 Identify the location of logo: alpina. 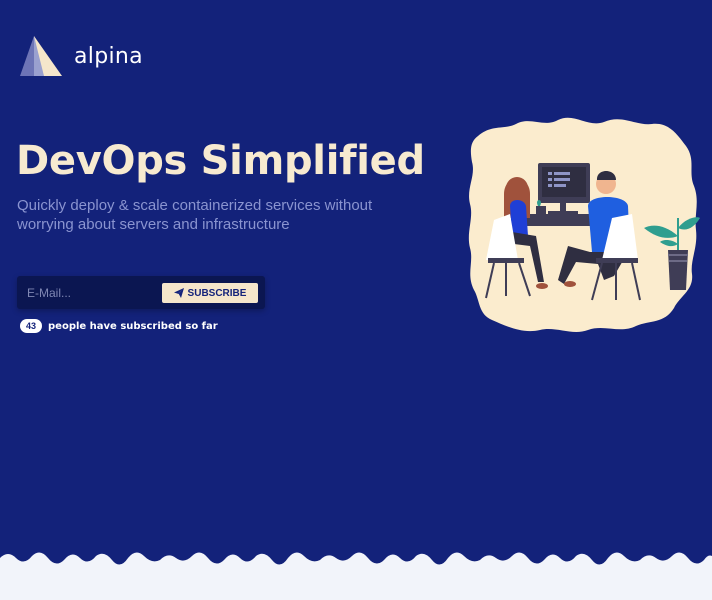
(81, 56).